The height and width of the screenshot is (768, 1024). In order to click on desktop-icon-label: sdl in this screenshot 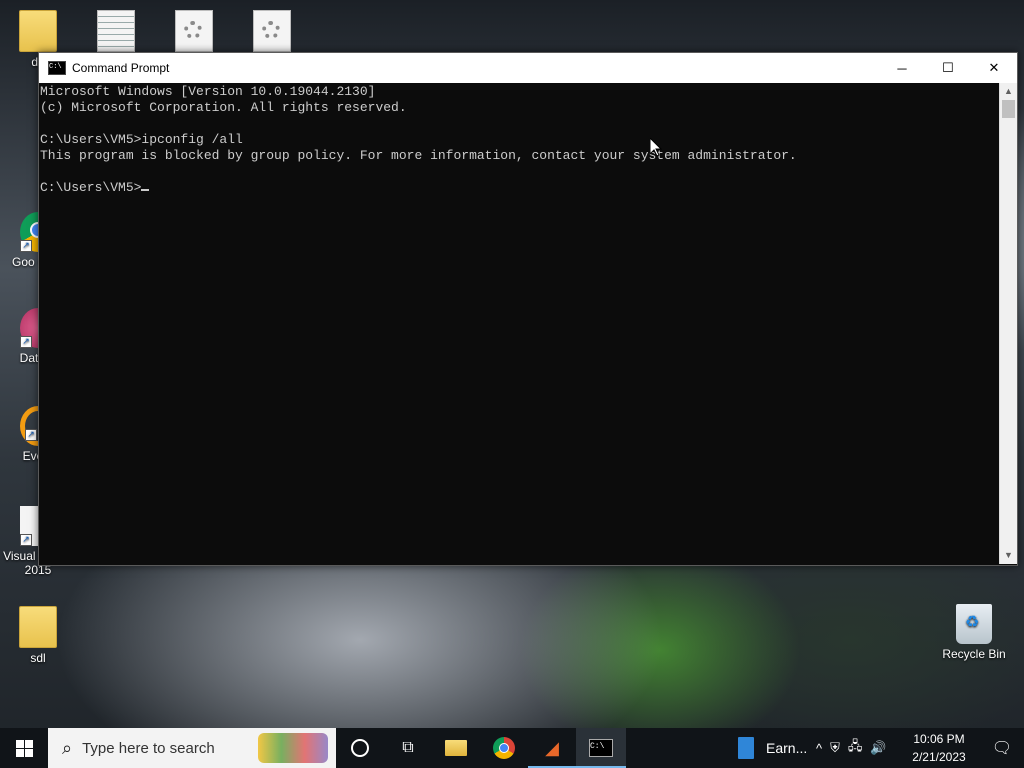, I will do `click(38, 658)`.